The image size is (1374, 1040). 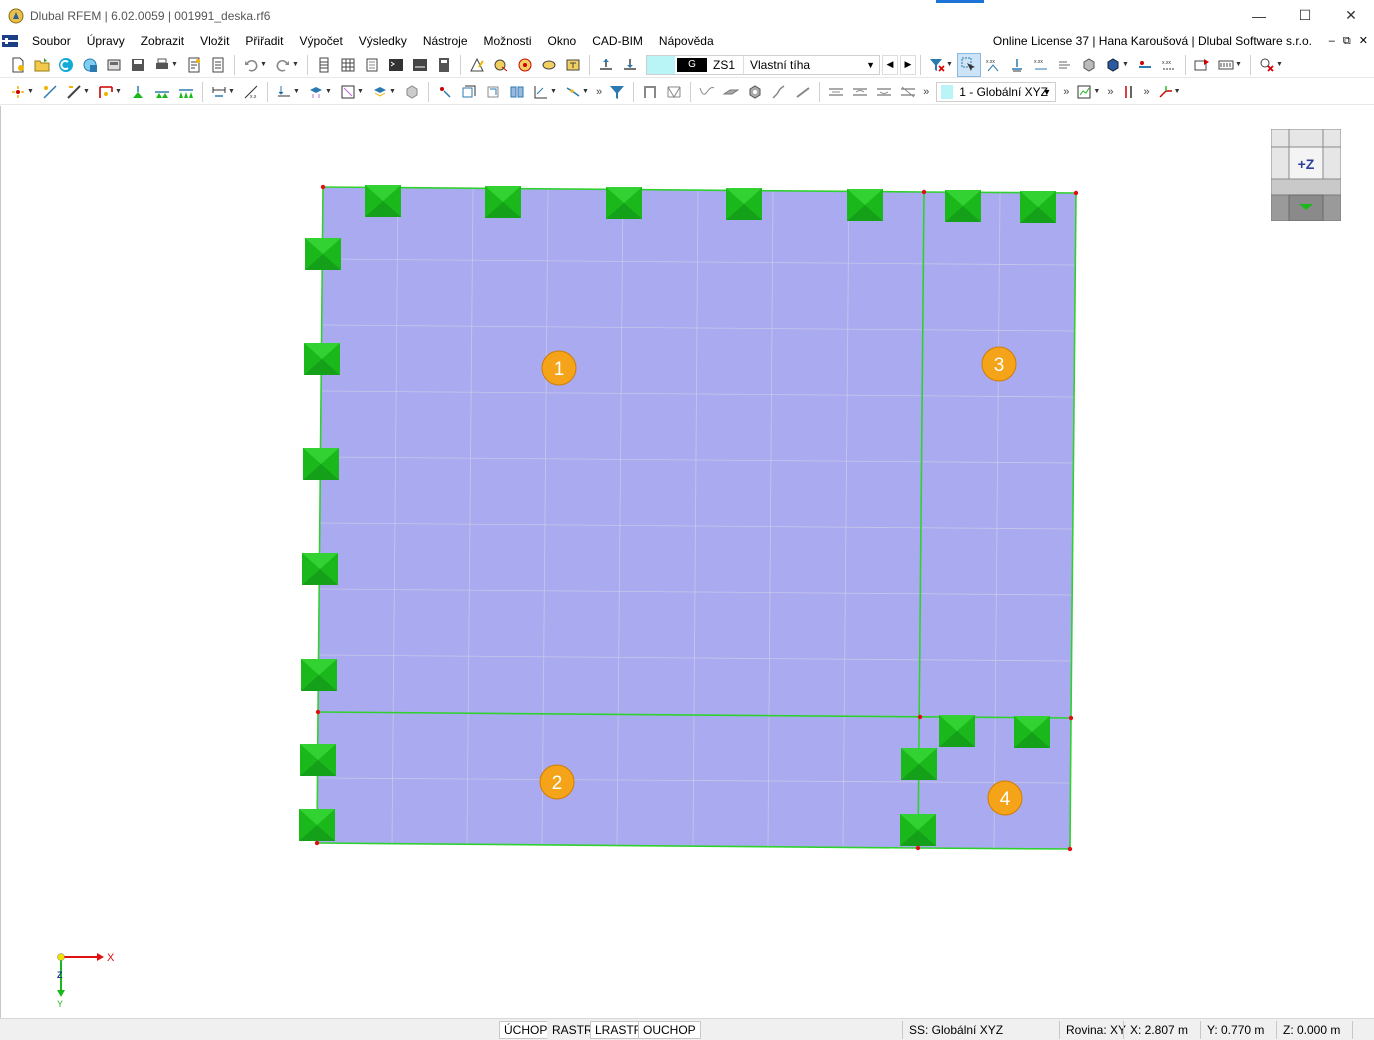 What do you see at coordinates (860, 92) in the screenshot?
I see `line-type-2-button` at bounding box center [860, 92].